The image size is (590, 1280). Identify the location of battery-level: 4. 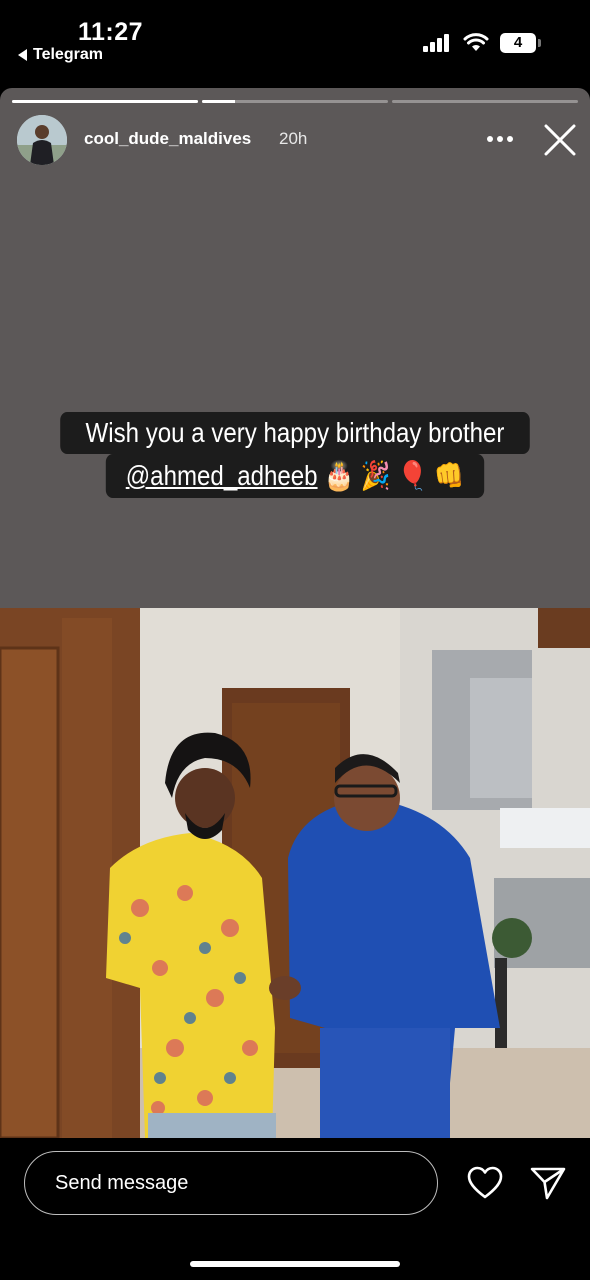
(518, 42).